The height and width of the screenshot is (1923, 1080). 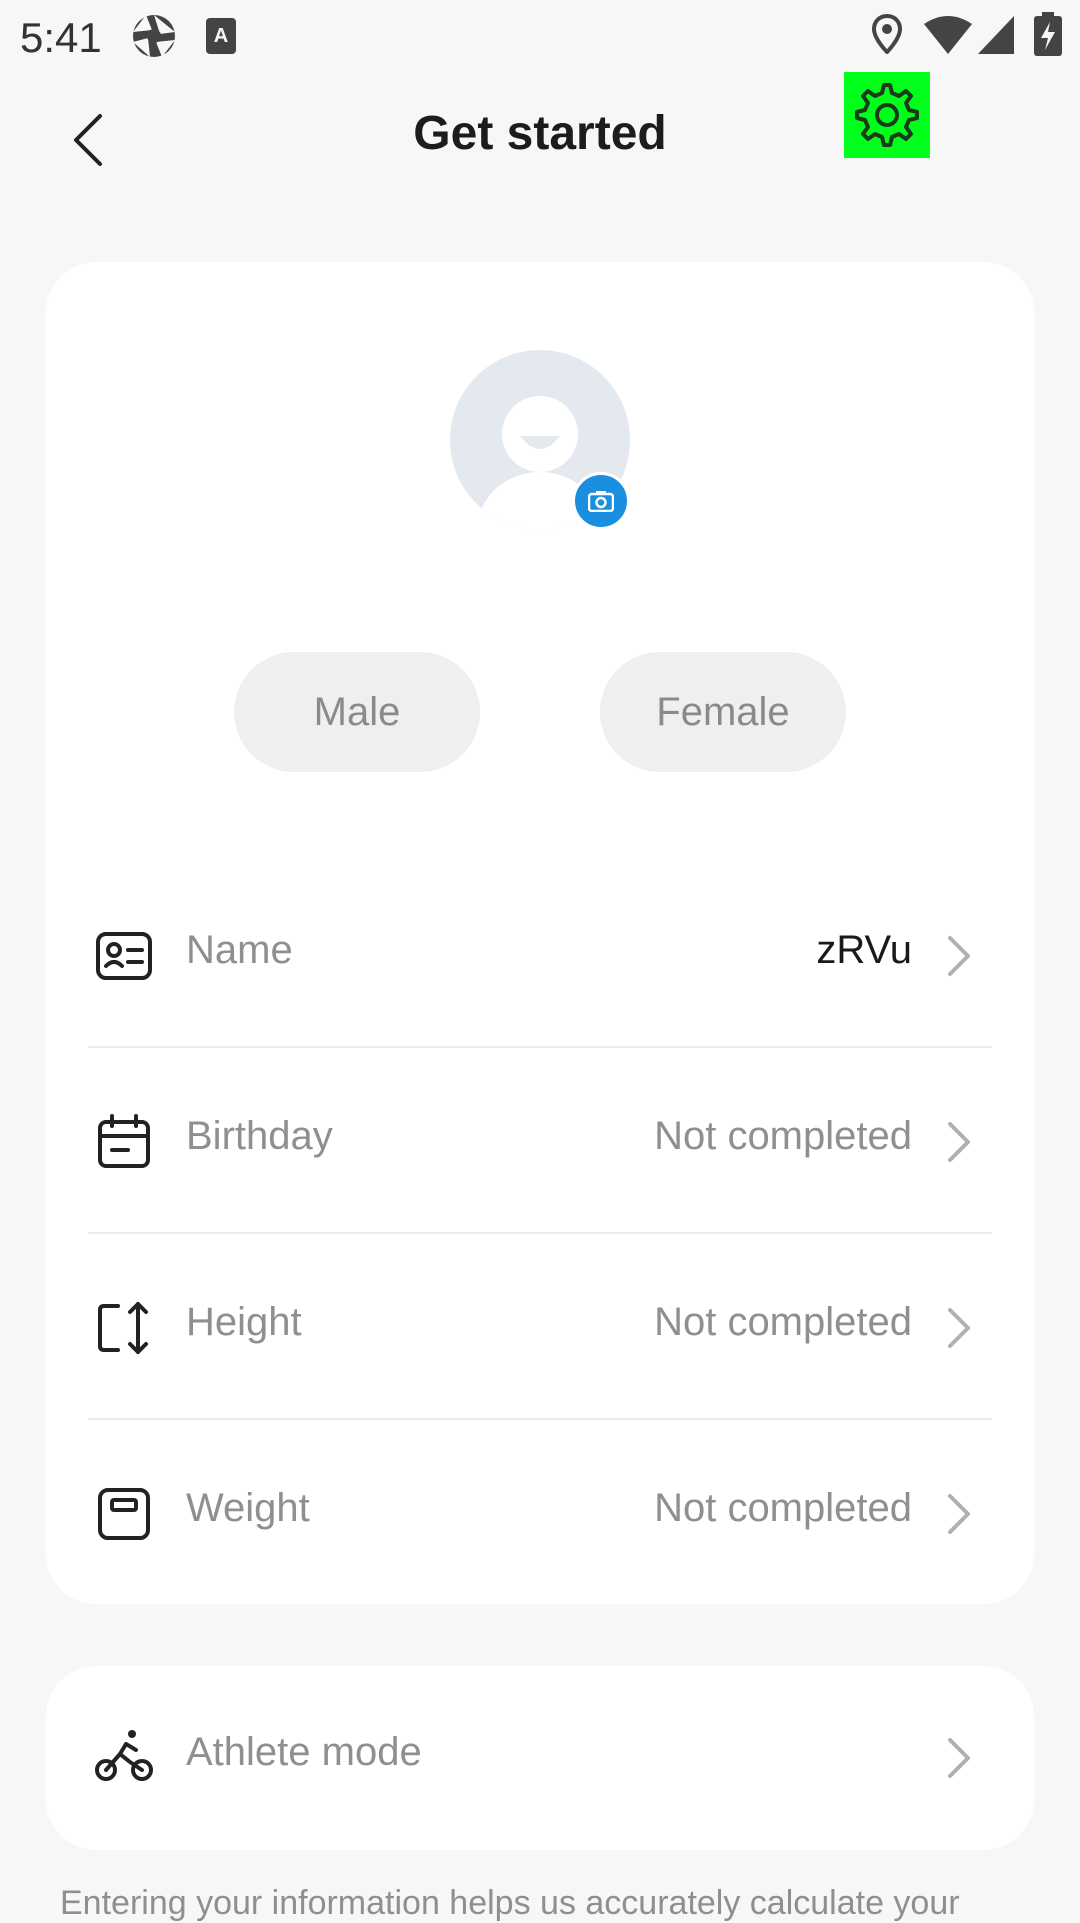 What do you see at coordinates (540, 955) in the screenshot?
I see `name-row: Name zRVu` at bounding box center [540, 955].